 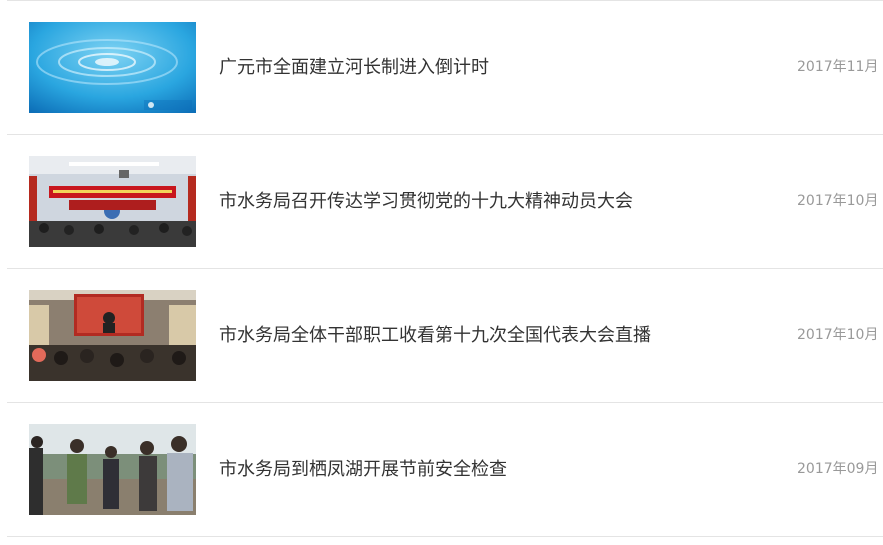 I want to click on water-drop-photo-icon, so click(x=112, y=67).